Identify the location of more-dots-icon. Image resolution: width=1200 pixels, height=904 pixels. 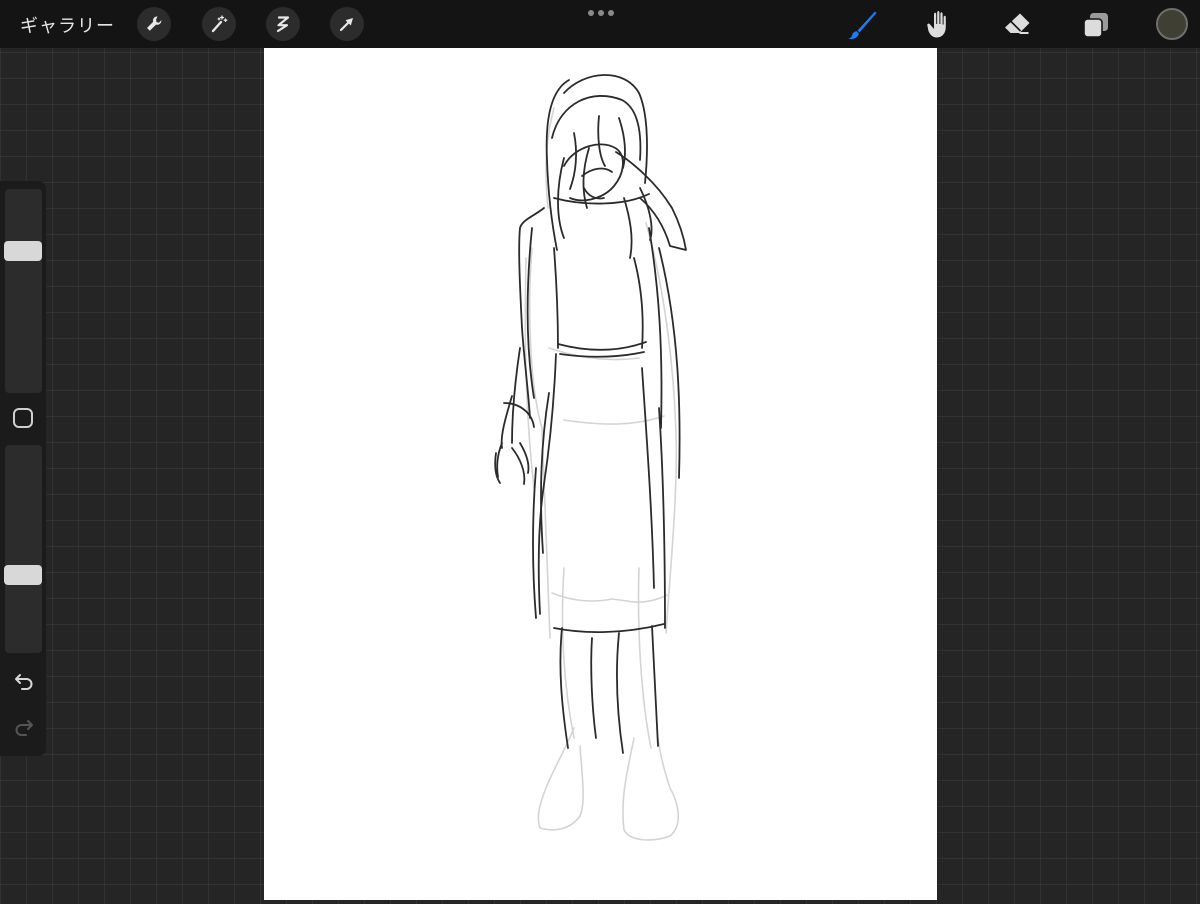
(601, 13).